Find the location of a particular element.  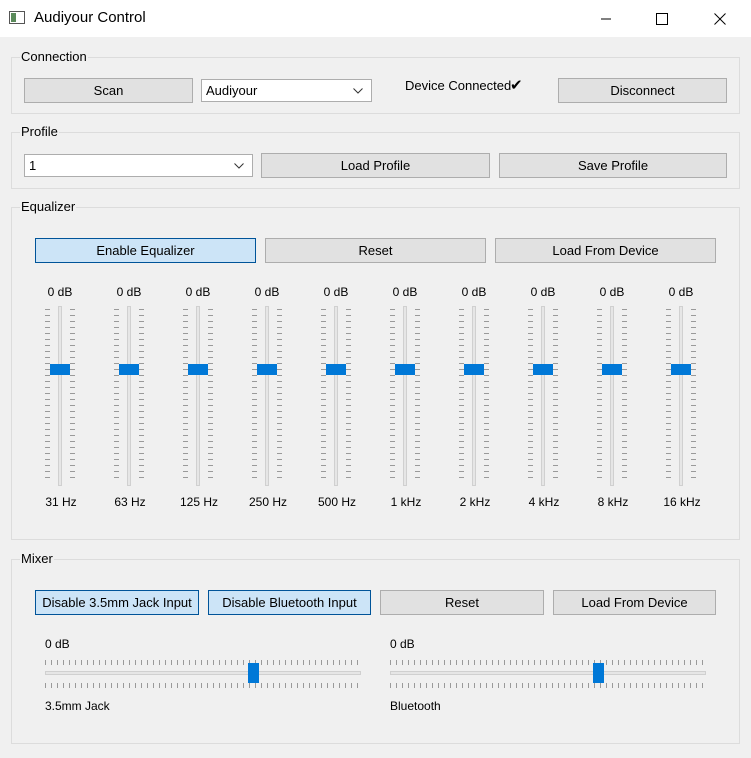

minimize-button is located at coordinates (606, 18).